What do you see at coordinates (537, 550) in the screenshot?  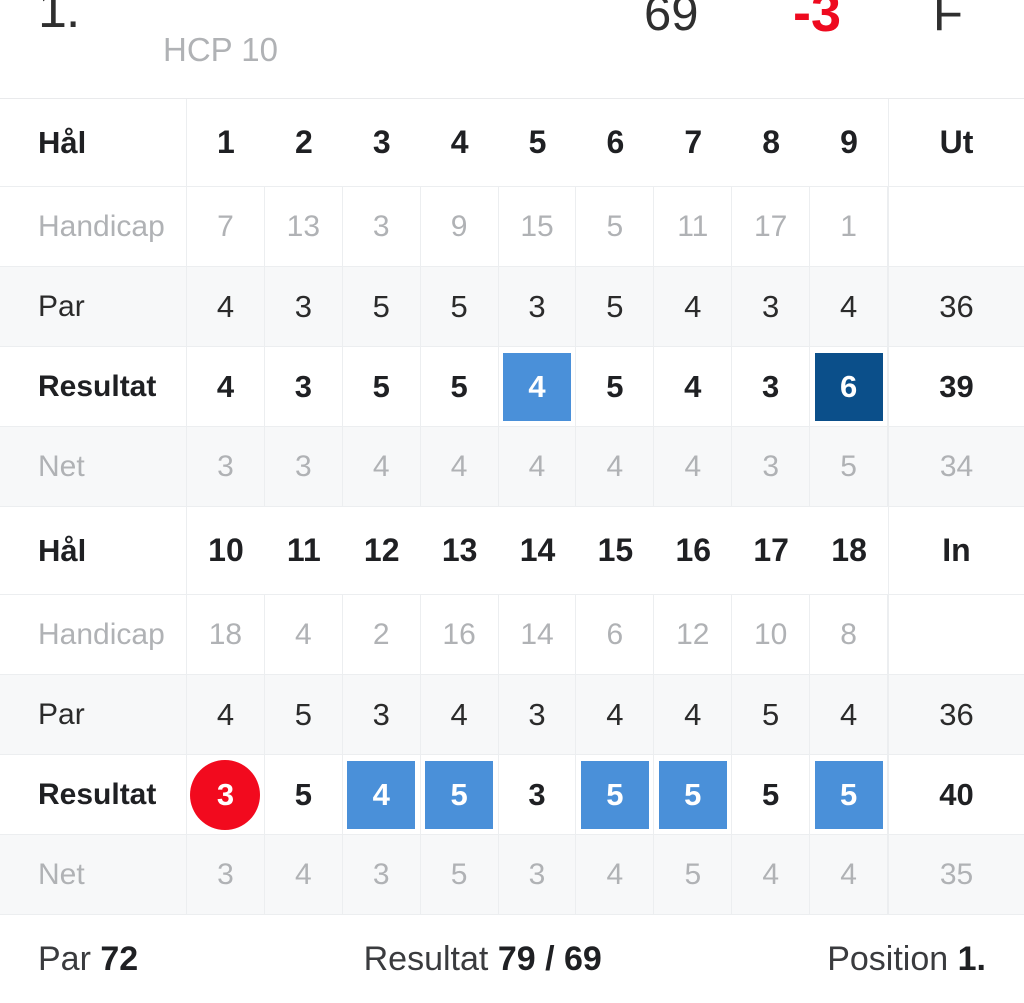 I see `back-hole-cells: 10 11 12 13 14 15 16 17 18` at bounding box center [537, 550].